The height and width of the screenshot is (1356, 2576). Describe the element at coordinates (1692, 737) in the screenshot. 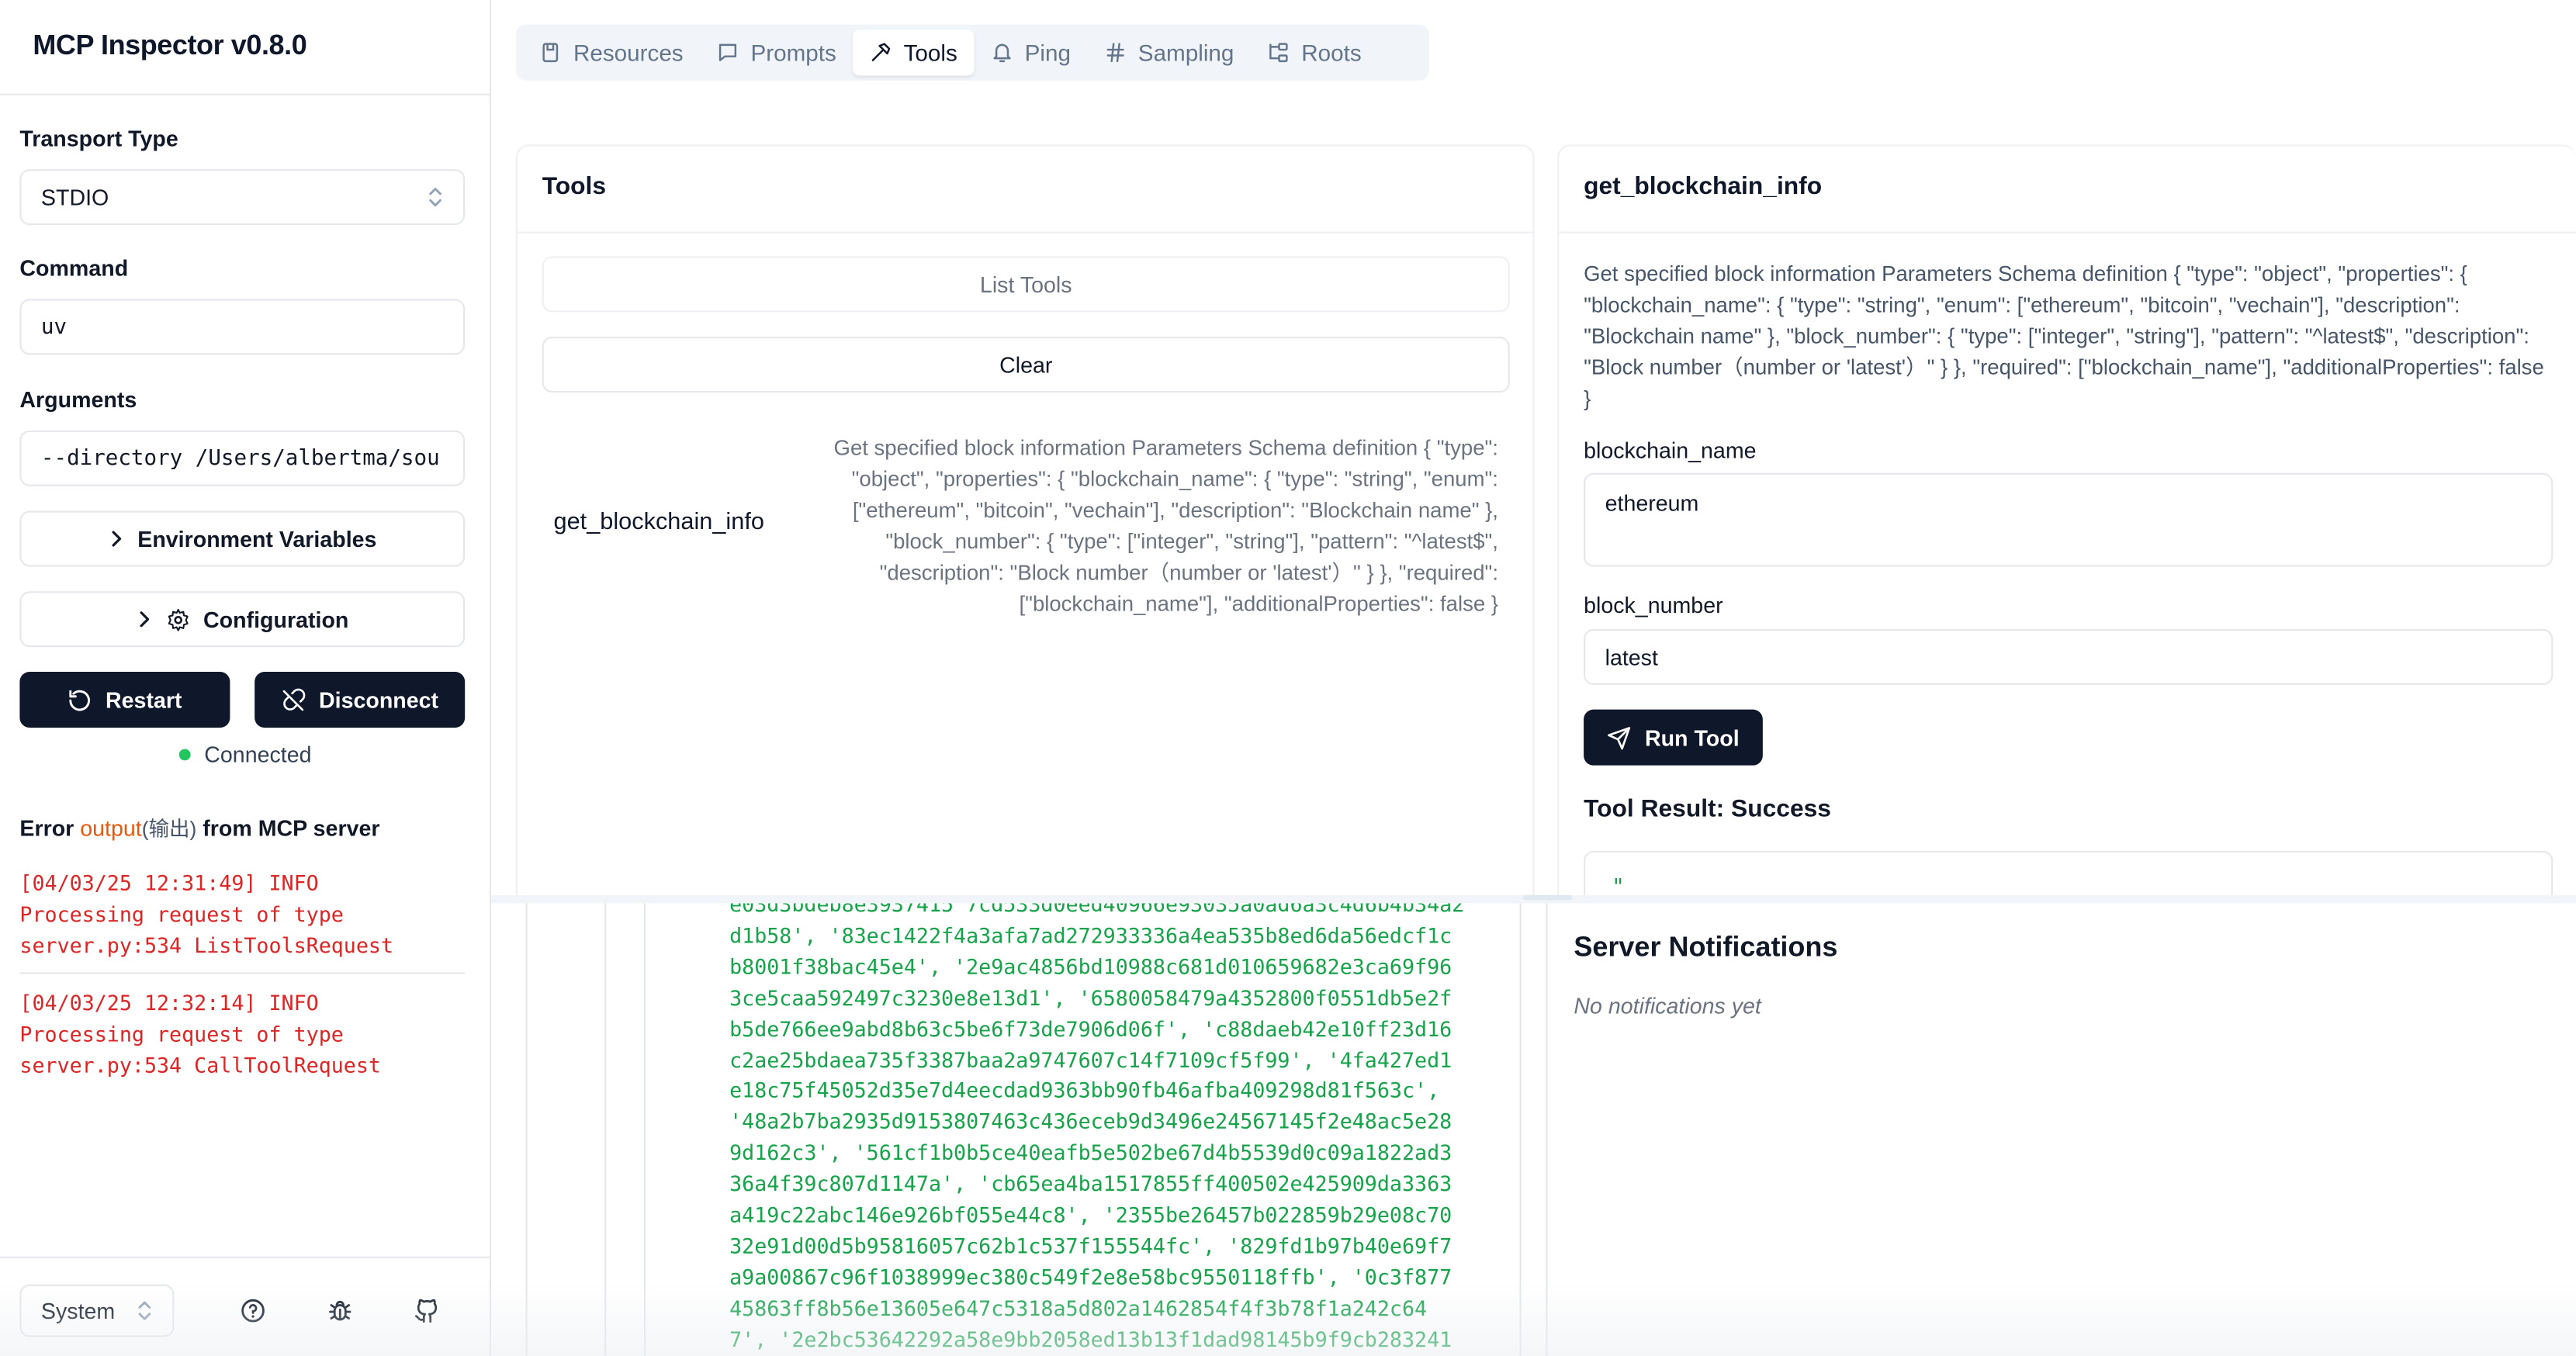

I see `run-tool-label: Run Tool` at that location.